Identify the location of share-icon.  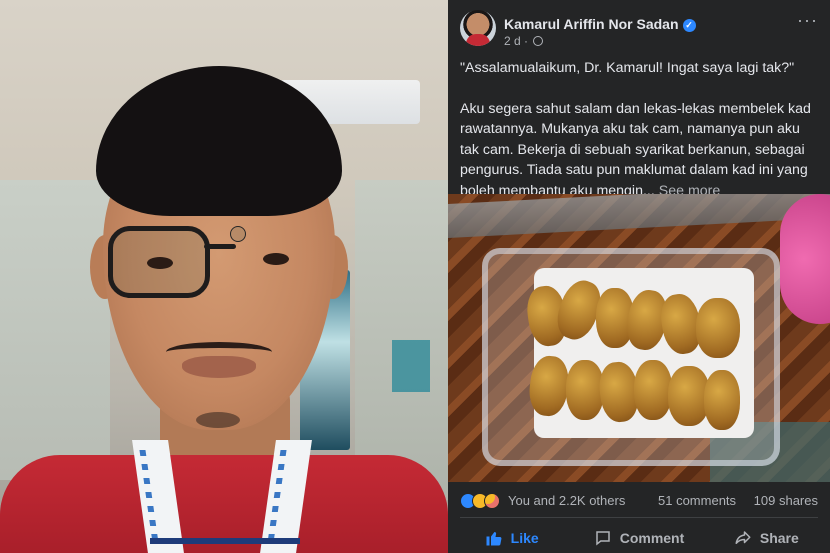
(743, 537).